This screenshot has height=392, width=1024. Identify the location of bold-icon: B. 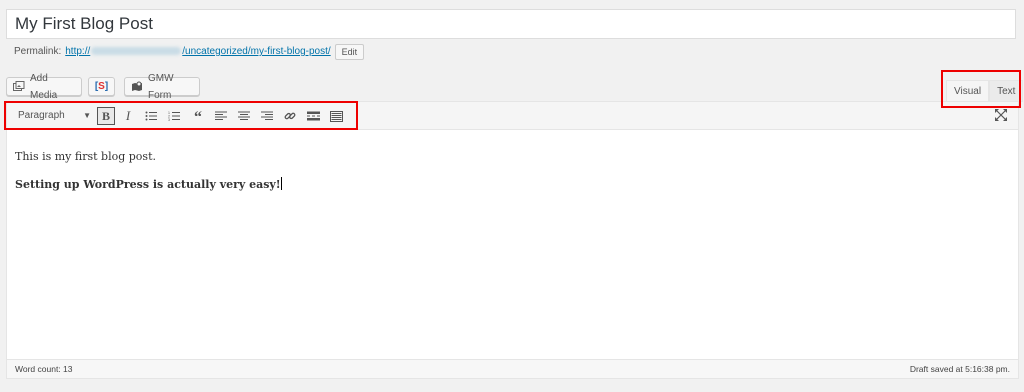
(105, 115).